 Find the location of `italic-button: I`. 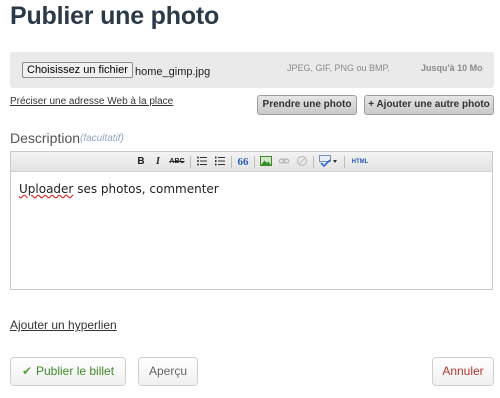

italic-button: I is located at coordinates (158, 162).